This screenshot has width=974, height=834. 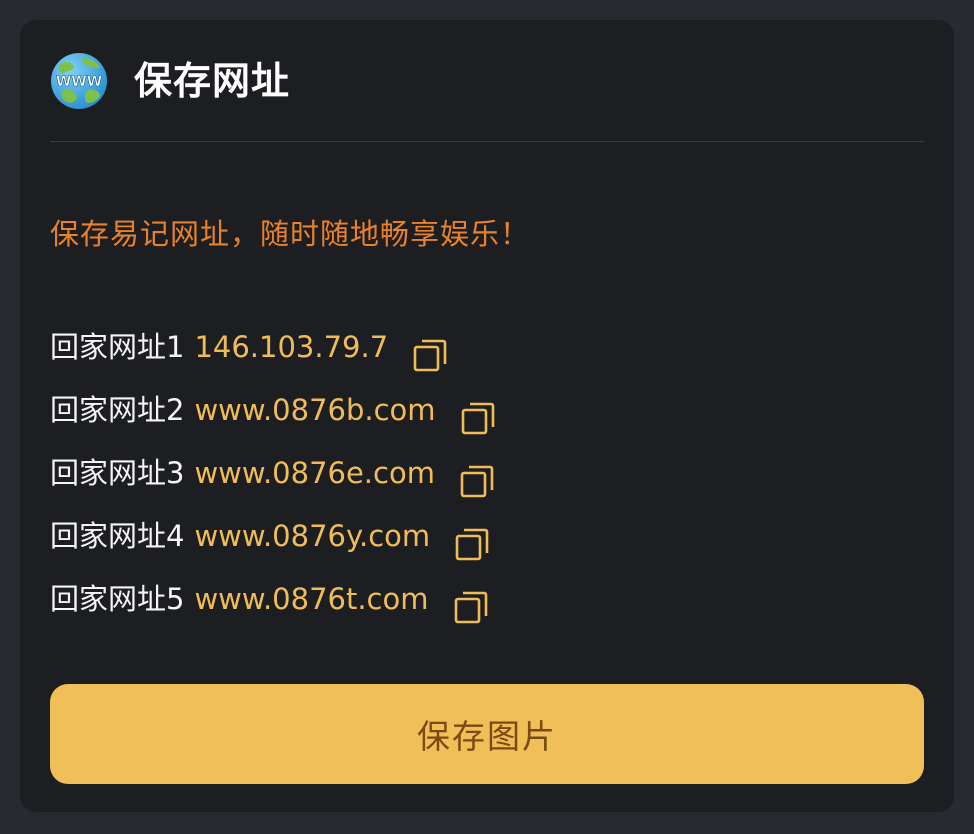 I want to click on address-label: 回家网址3, so click(x=117, y=473).